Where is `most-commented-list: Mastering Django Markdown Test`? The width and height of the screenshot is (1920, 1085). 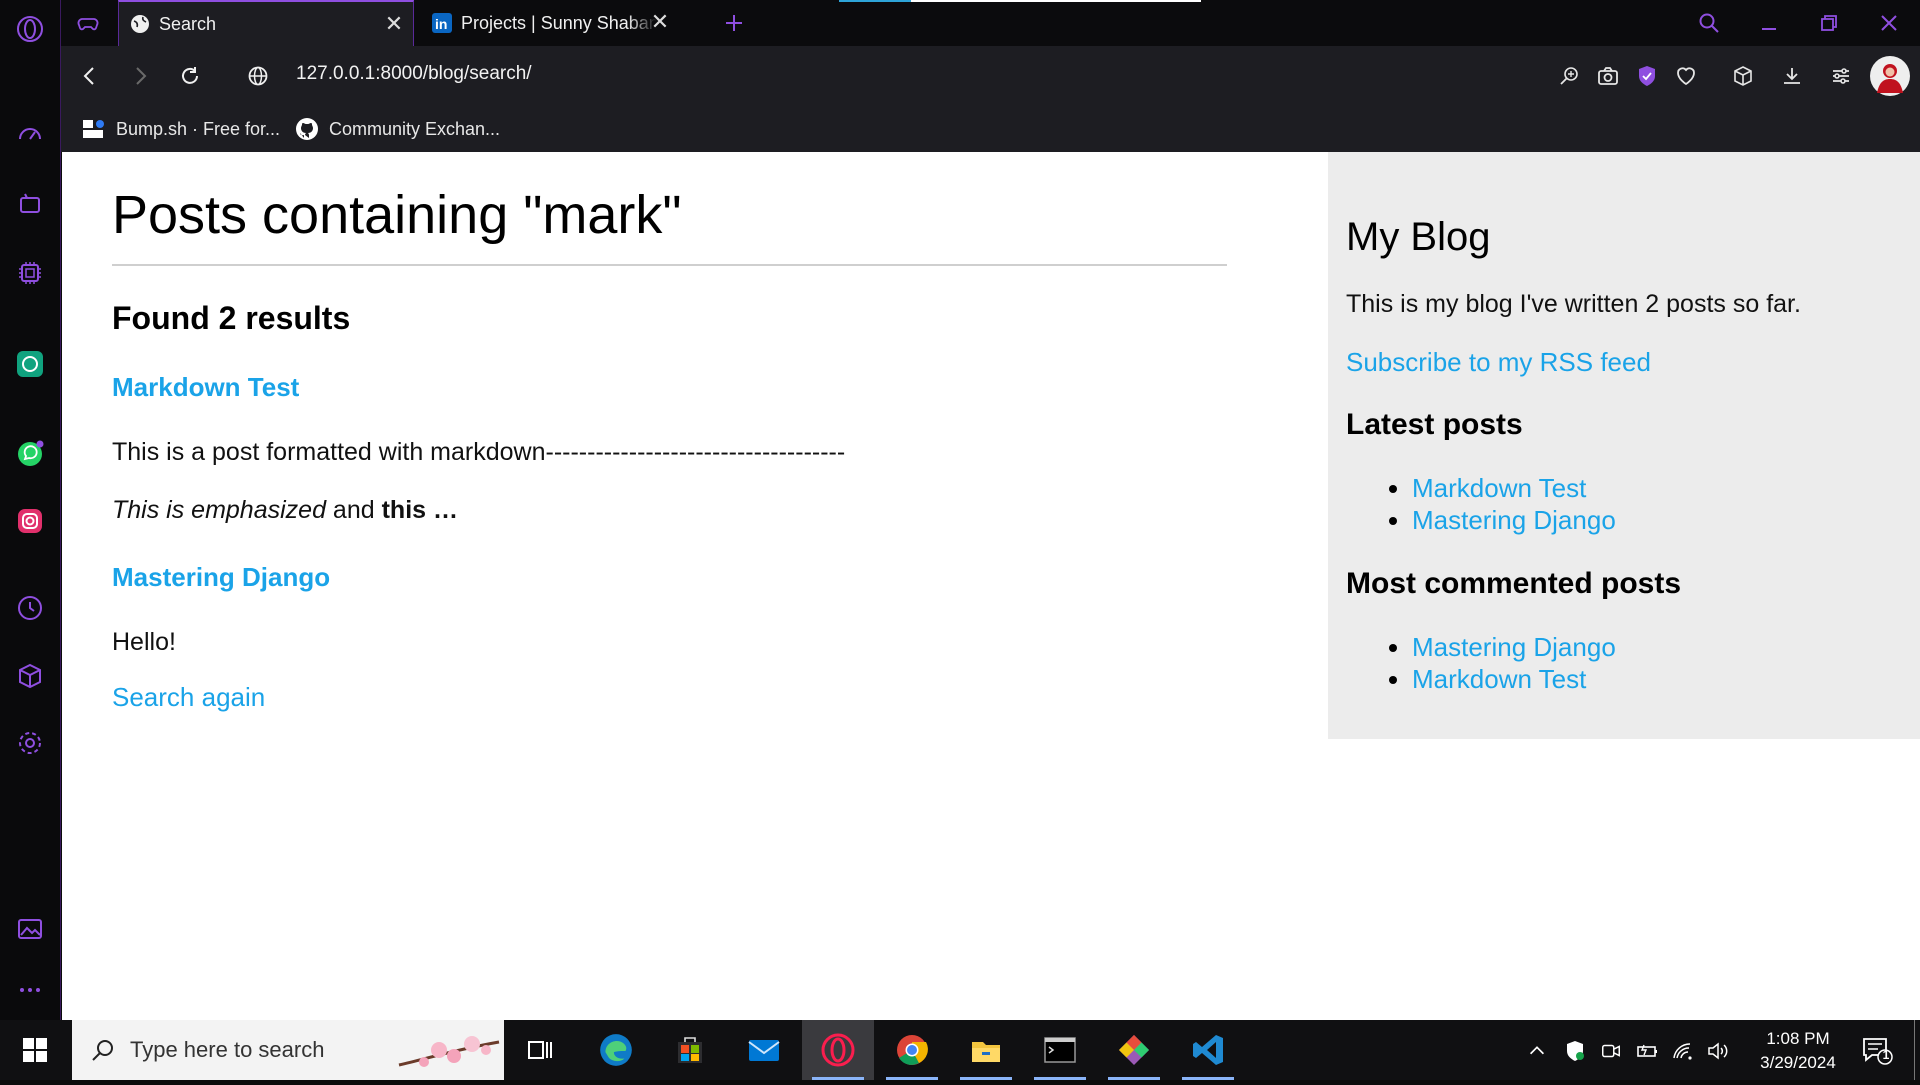
most-commented-list: Mastering Django Markdown Test is located at coordinates (1514, 663).